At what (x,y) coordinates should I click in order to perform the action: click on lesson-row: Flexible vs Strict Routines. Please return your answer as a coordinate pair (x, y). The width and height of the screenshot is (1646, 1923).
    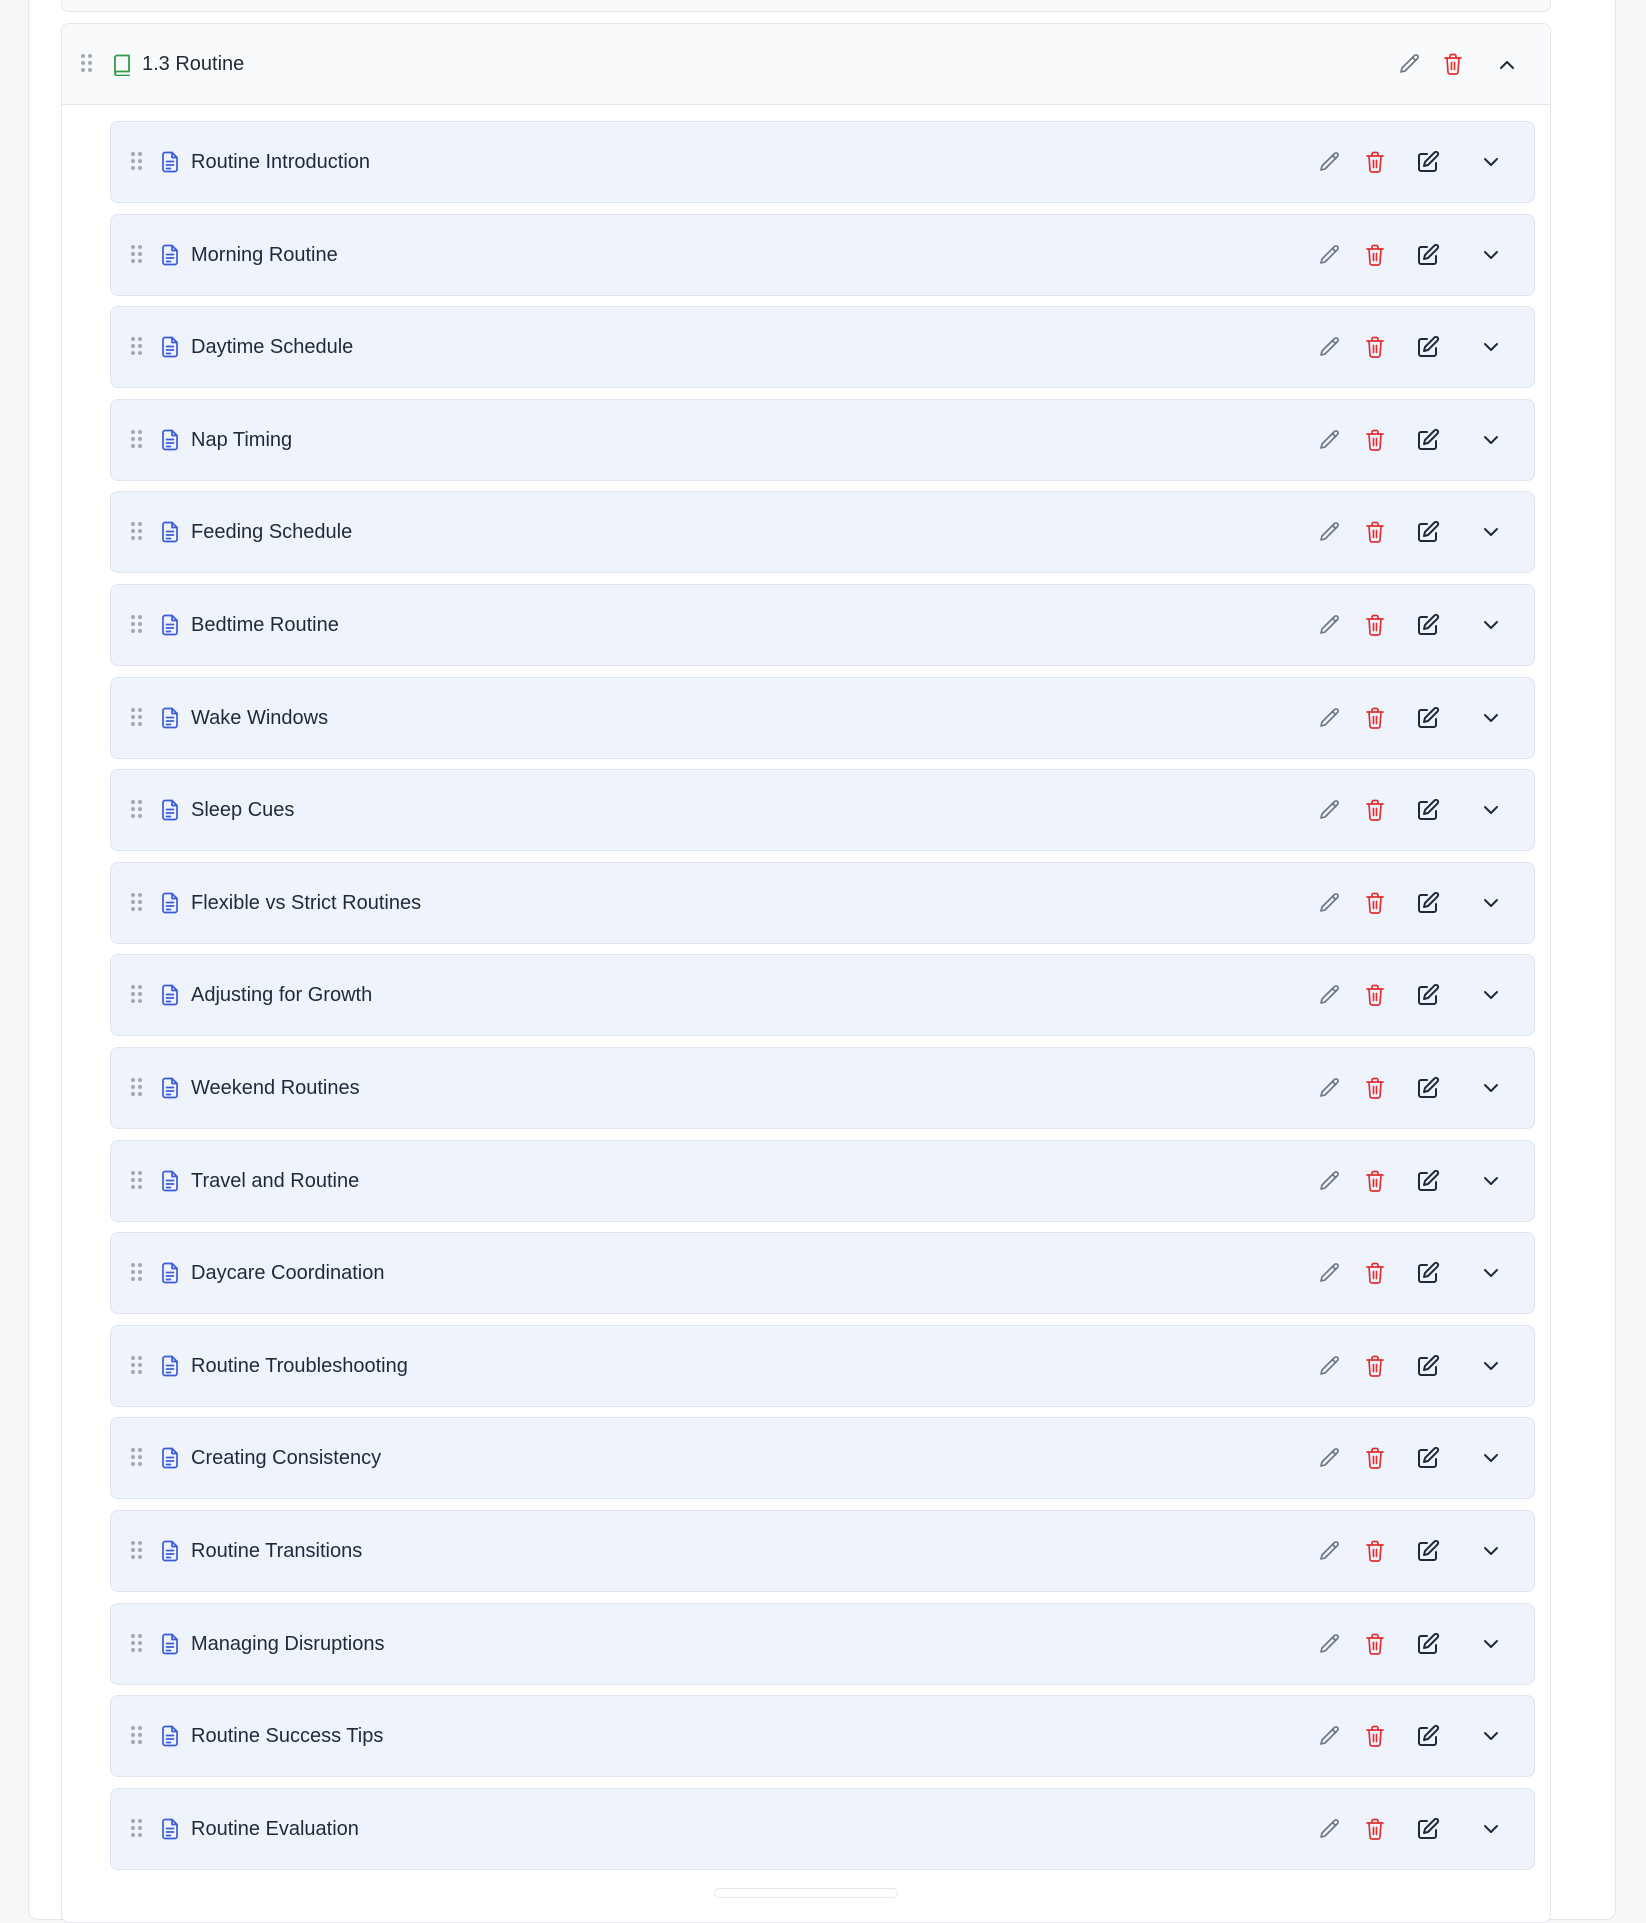
    Looking at the image, I should click on (822, 902).